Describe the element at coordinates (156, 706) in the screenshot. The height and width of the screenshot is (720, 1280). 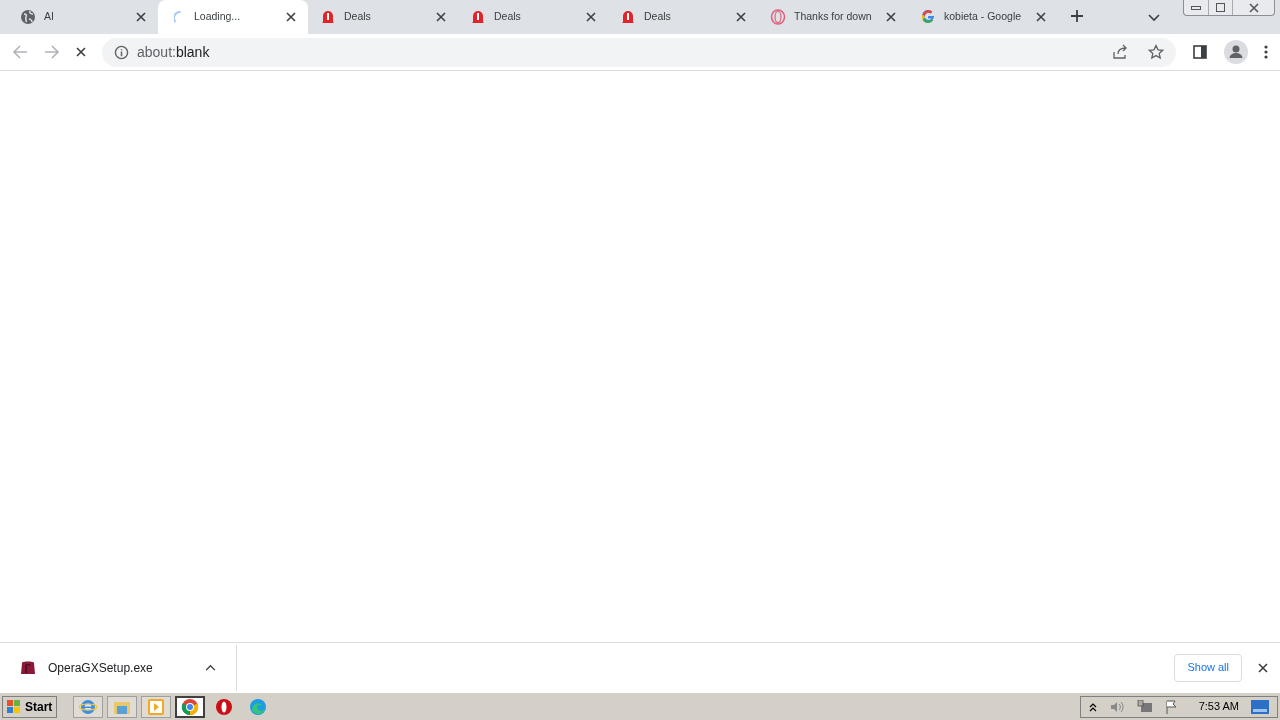
I see `play-icon` at that location.